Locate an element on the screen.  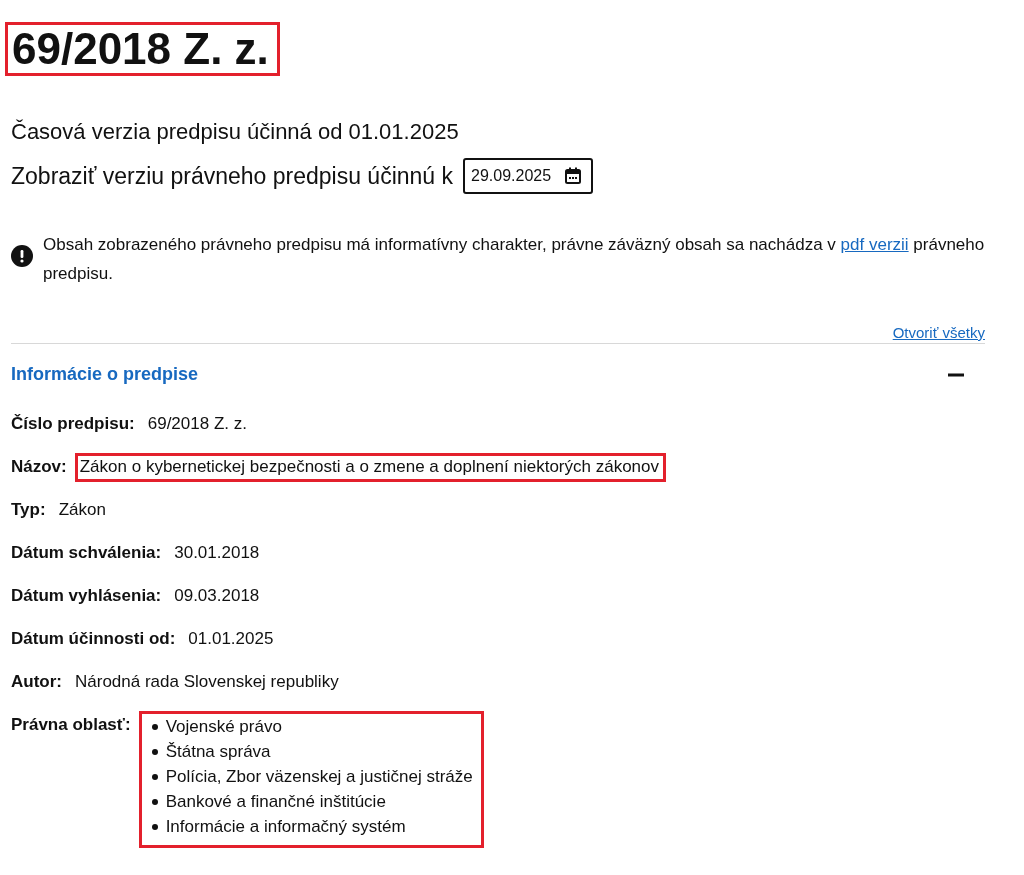
field-value: 30.01.2018 is located at coordinates (217, 553).